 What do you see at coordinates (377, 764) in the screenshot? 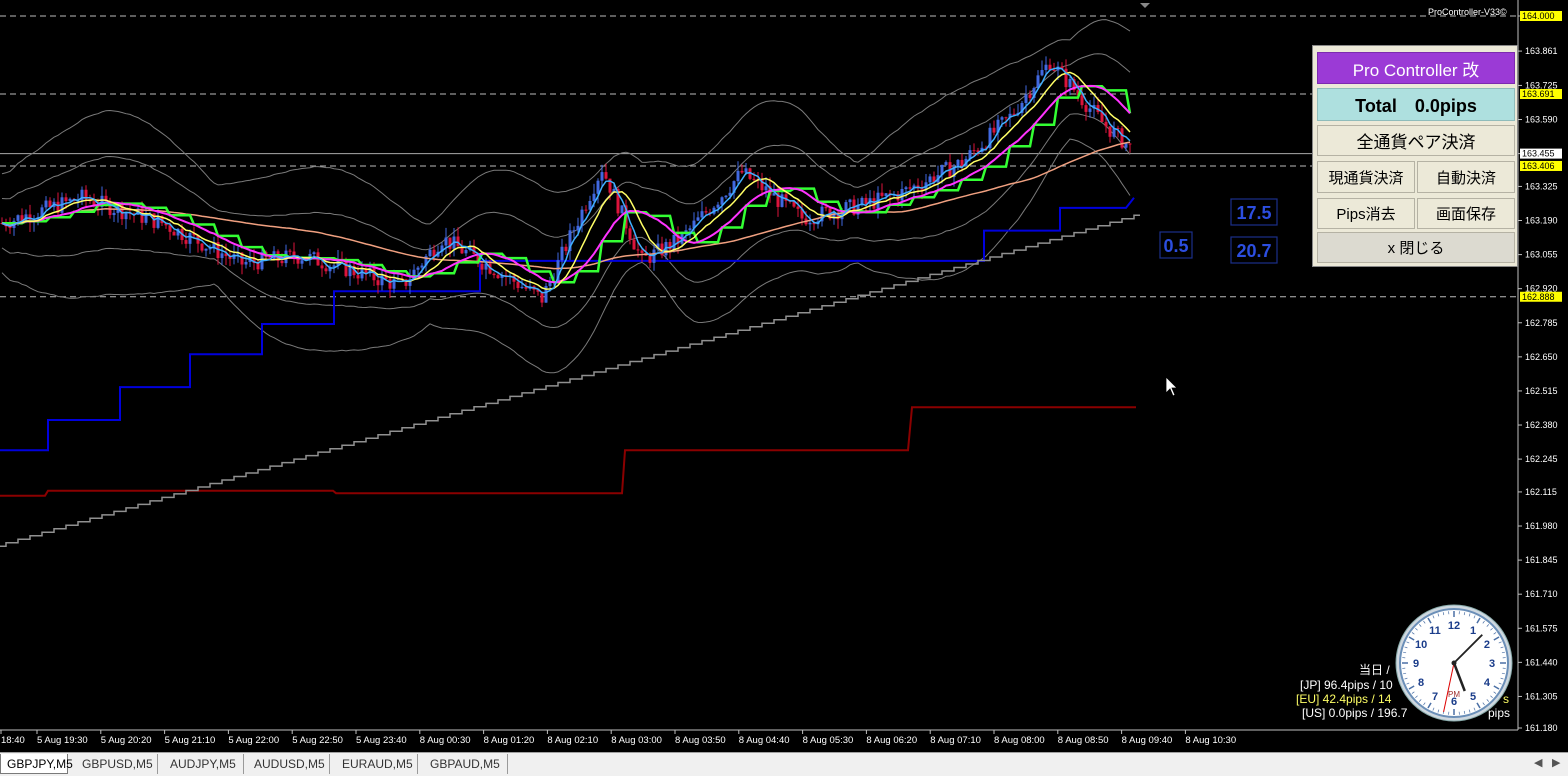
I see `tab-euraud: EURAUD,M5` at bounding box center [377, 764].